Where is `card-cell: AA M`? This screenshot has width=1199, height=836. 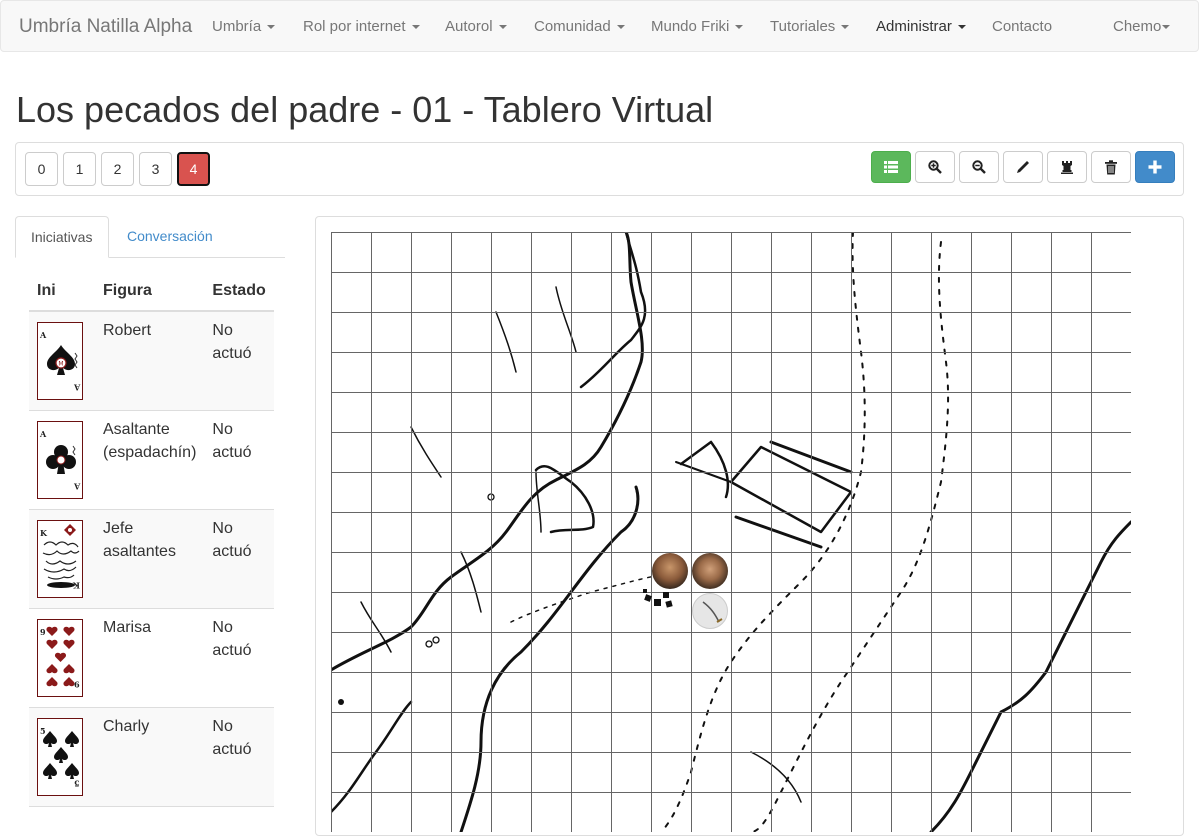 card-cell: AA M is located at coordinates (62, 361).